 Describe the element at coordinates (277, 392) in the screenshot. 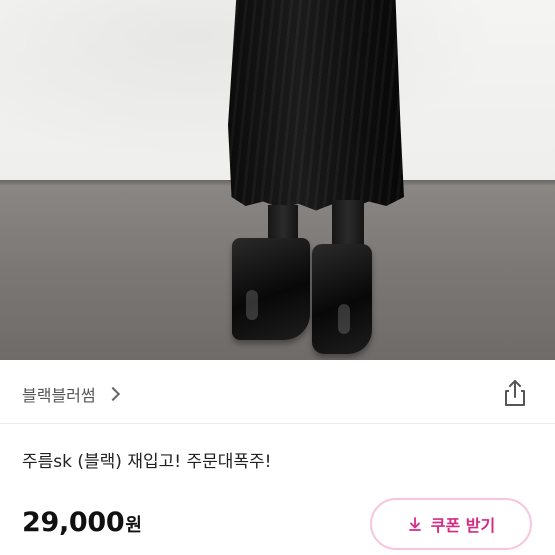

I see `seller-bar: 블랙블러썸` at that location.